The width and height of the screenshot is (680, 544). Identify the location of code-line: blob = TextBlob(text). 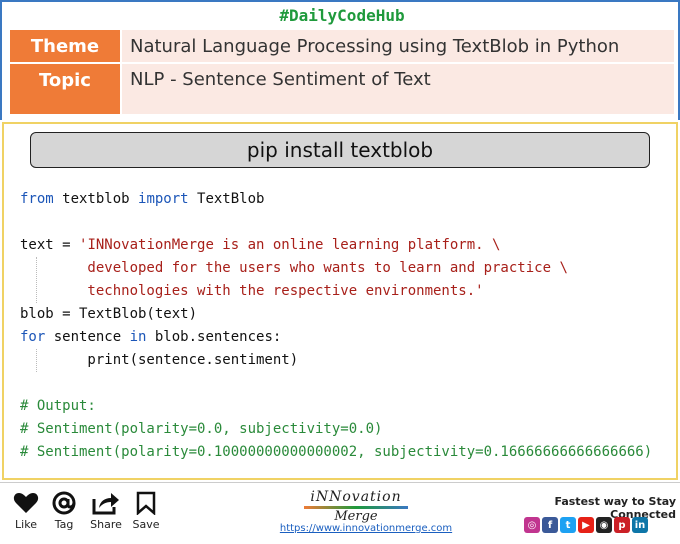
(109, 314).